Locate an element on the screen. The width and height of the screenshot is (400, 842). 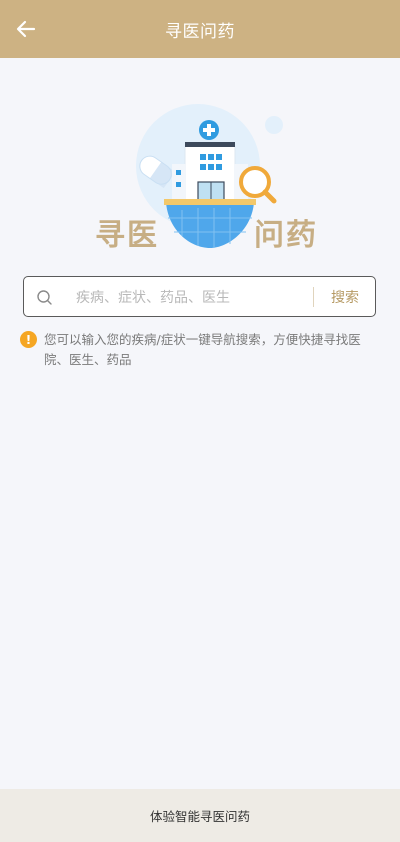
hero-word-left: 寻医 is located at coordinates (127, 235).